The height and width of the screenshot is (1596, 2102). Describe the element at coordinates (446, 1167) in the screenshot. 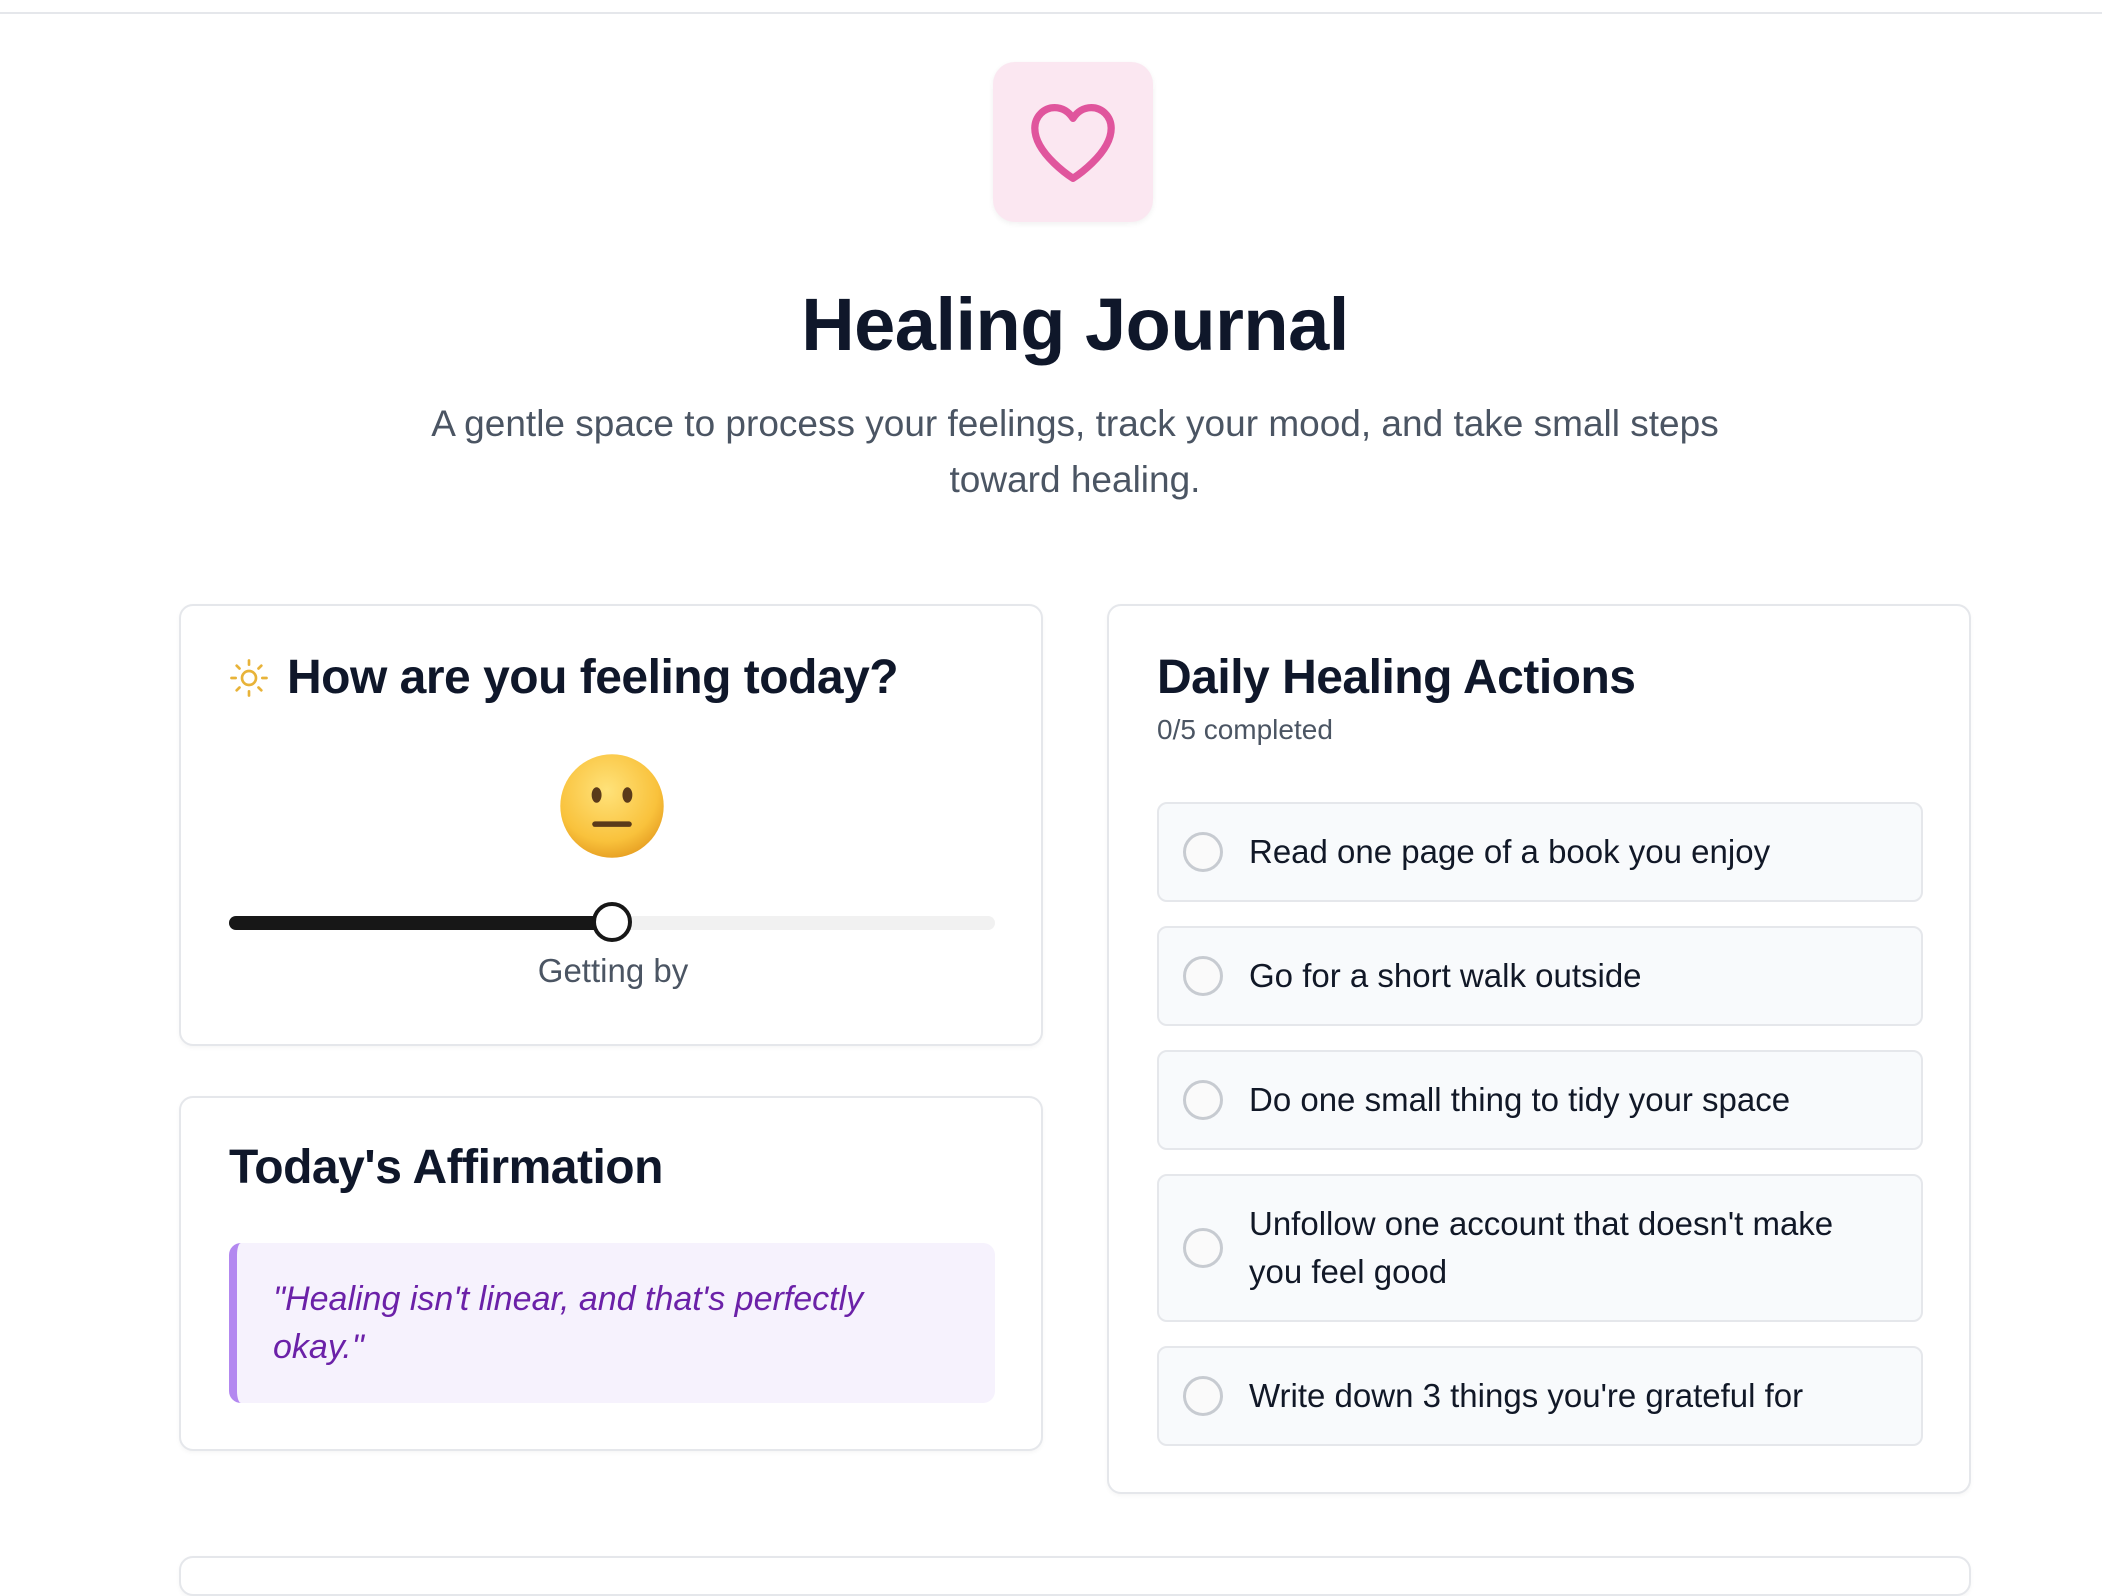

I see `affirmation-title: Today's Affirmation` at that location.